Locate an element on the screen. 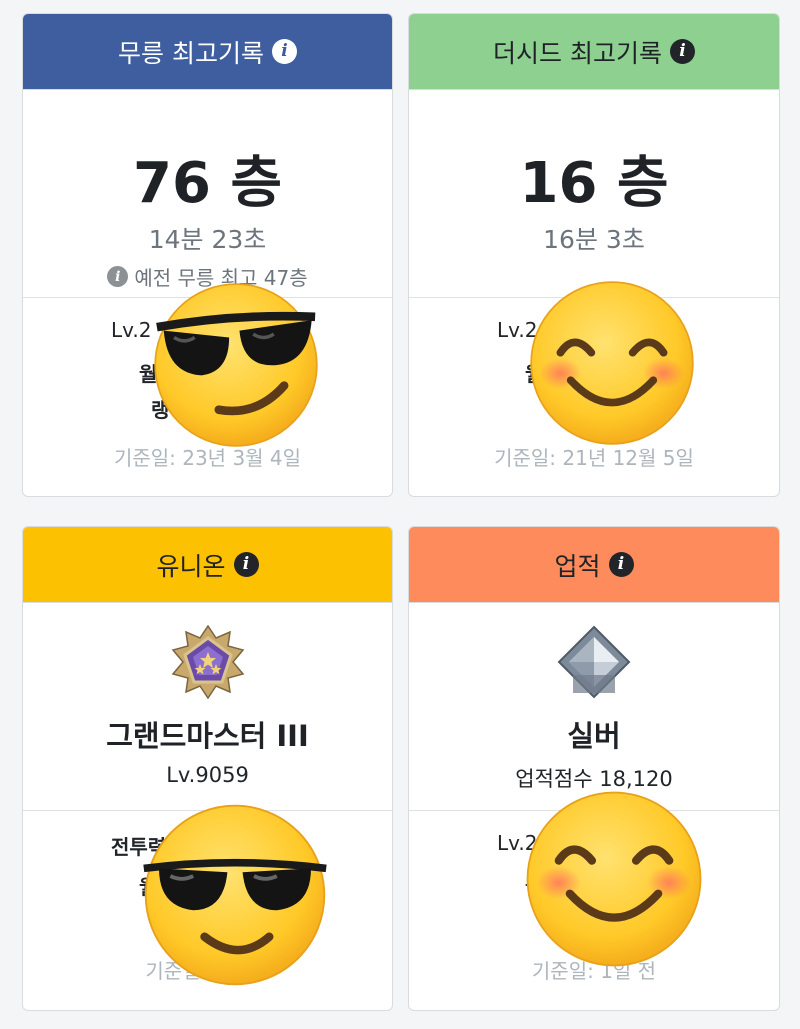  theseed-time: 16분 3초 is located at coordinates (594, 239).